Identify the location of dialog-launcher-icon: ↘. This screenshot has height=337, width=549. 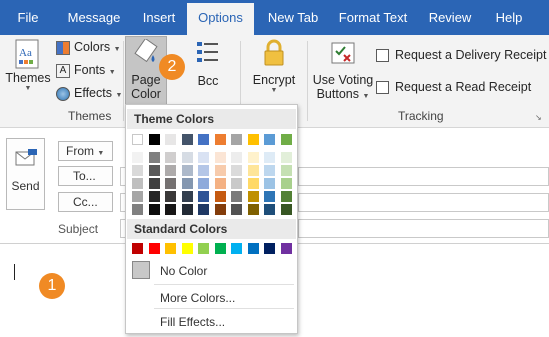
(538, 117).